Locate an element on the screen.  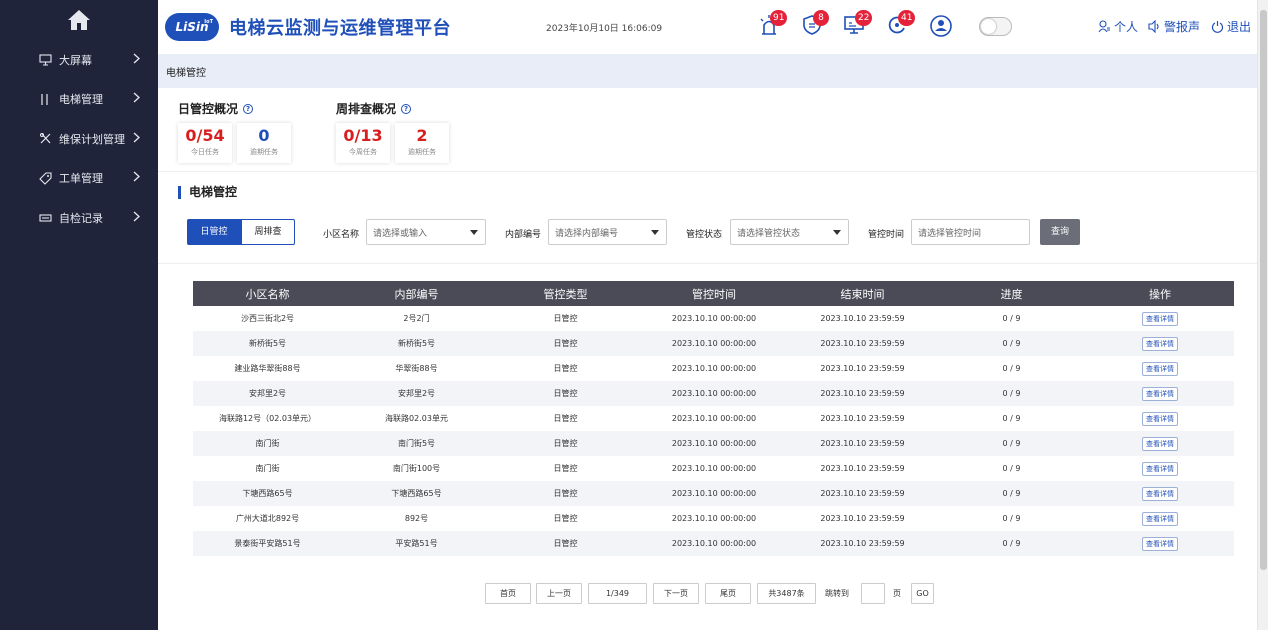
sidebar-item-label: 工单管理 is located at coordinates (81, 179).